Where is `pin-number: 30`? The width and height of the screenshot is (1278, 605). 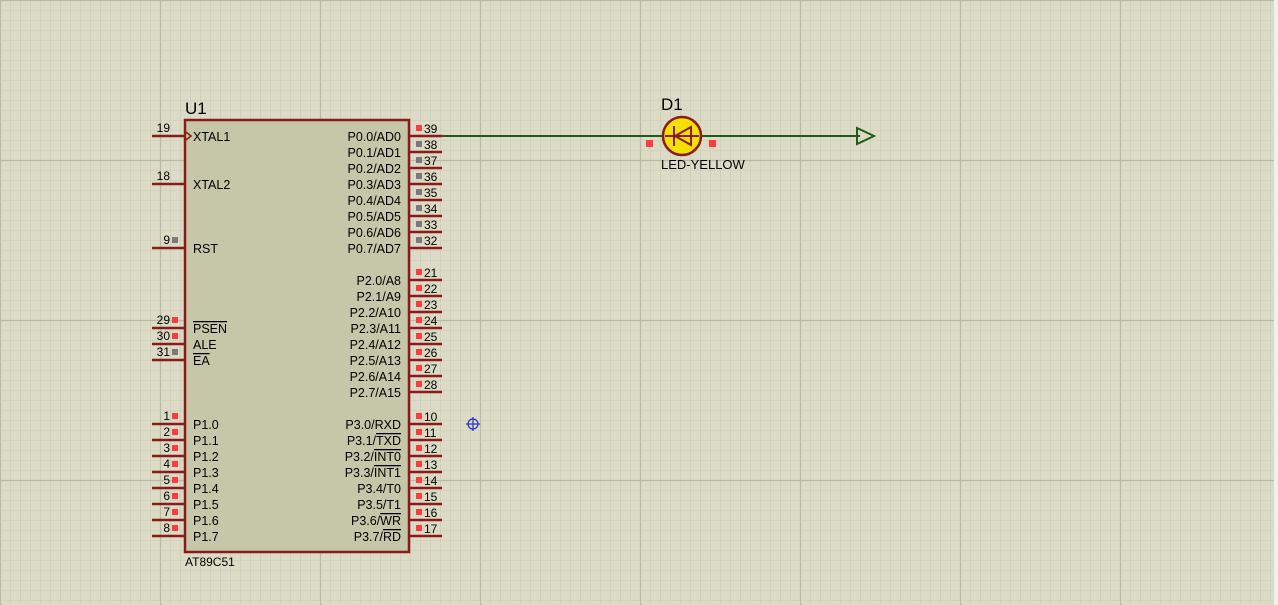 pin-number: 30 is located at coordinates (164, 336).